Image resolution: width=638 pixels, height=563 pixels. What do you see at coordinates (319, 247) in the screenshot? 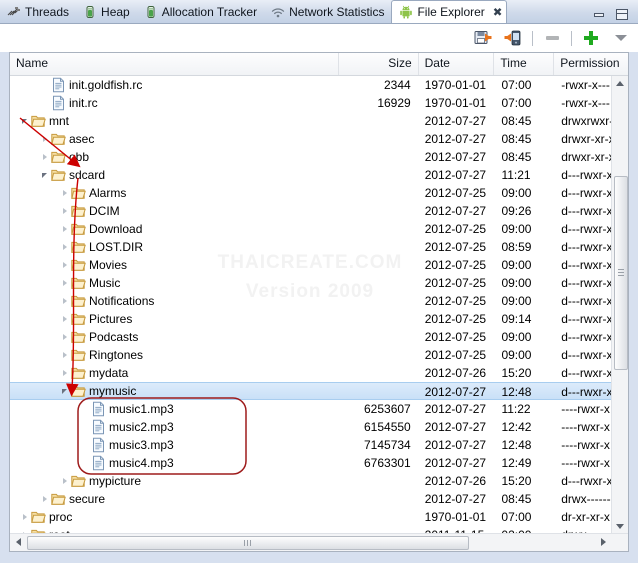
I see `table-row: LOST.DIR 2012-07-25 08:59 d---rwxr-x` at bounding box center [319, 247].